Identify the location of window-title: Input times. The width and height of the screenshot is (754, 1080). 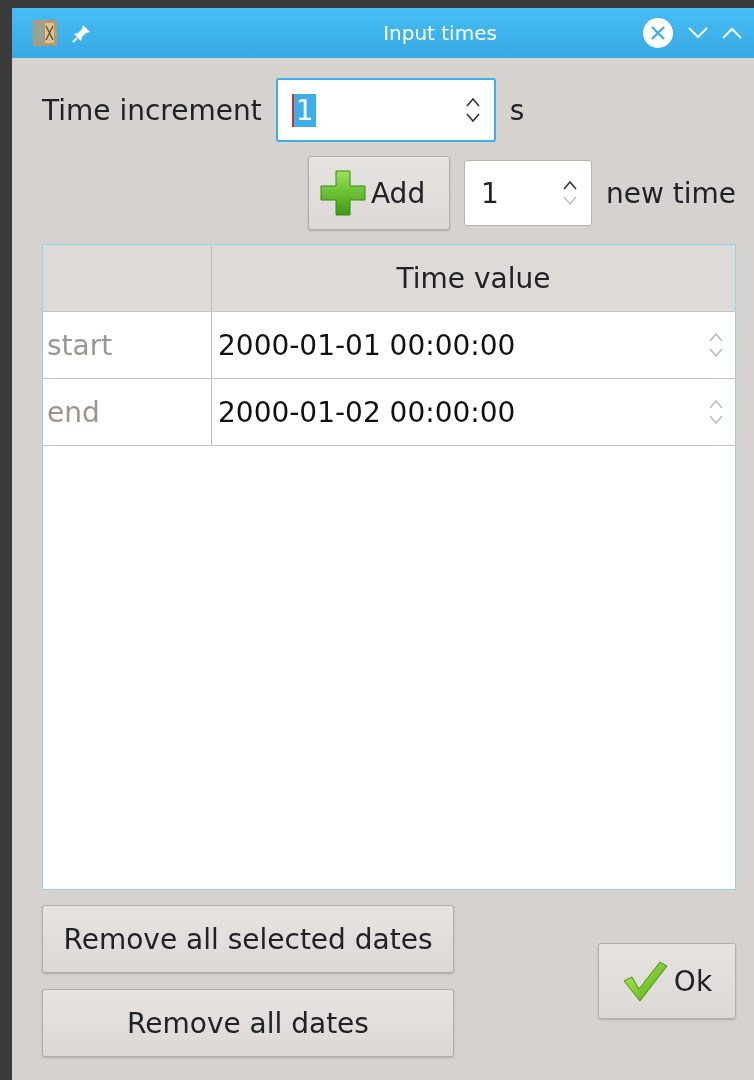
(440, 33).